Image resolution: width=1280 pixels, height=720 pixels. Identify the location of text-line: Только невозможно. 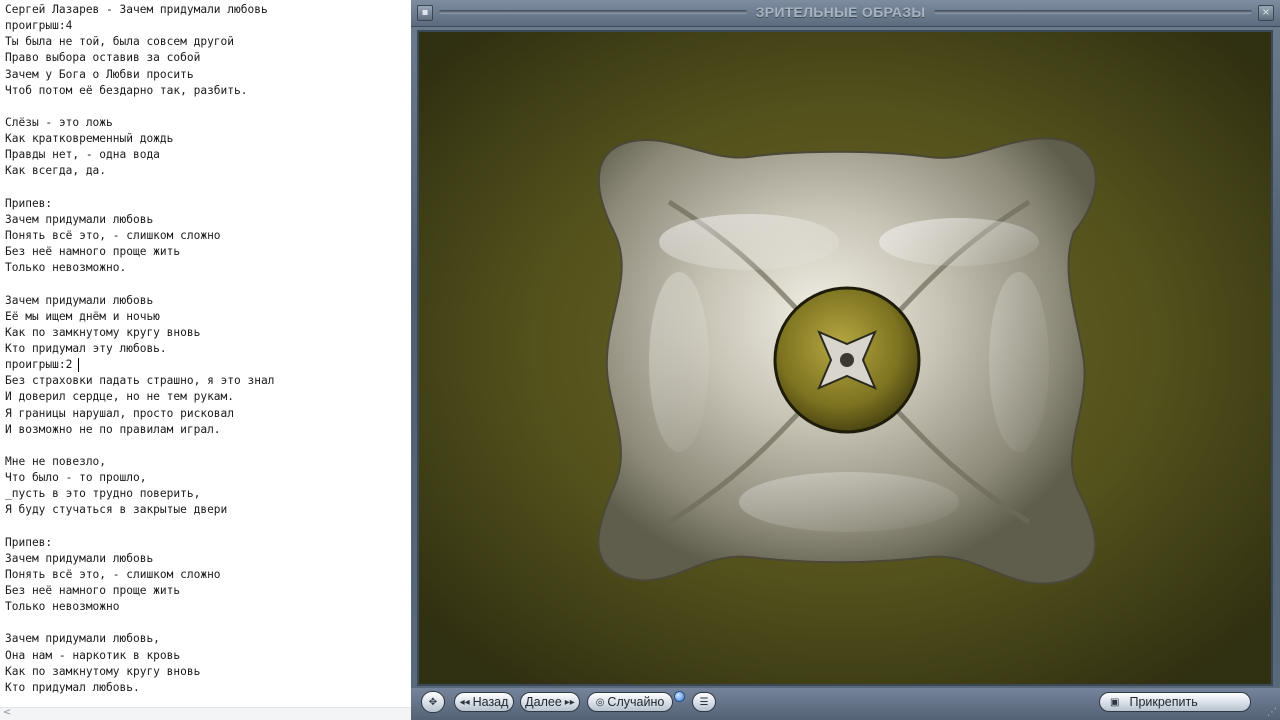
(205, 607).